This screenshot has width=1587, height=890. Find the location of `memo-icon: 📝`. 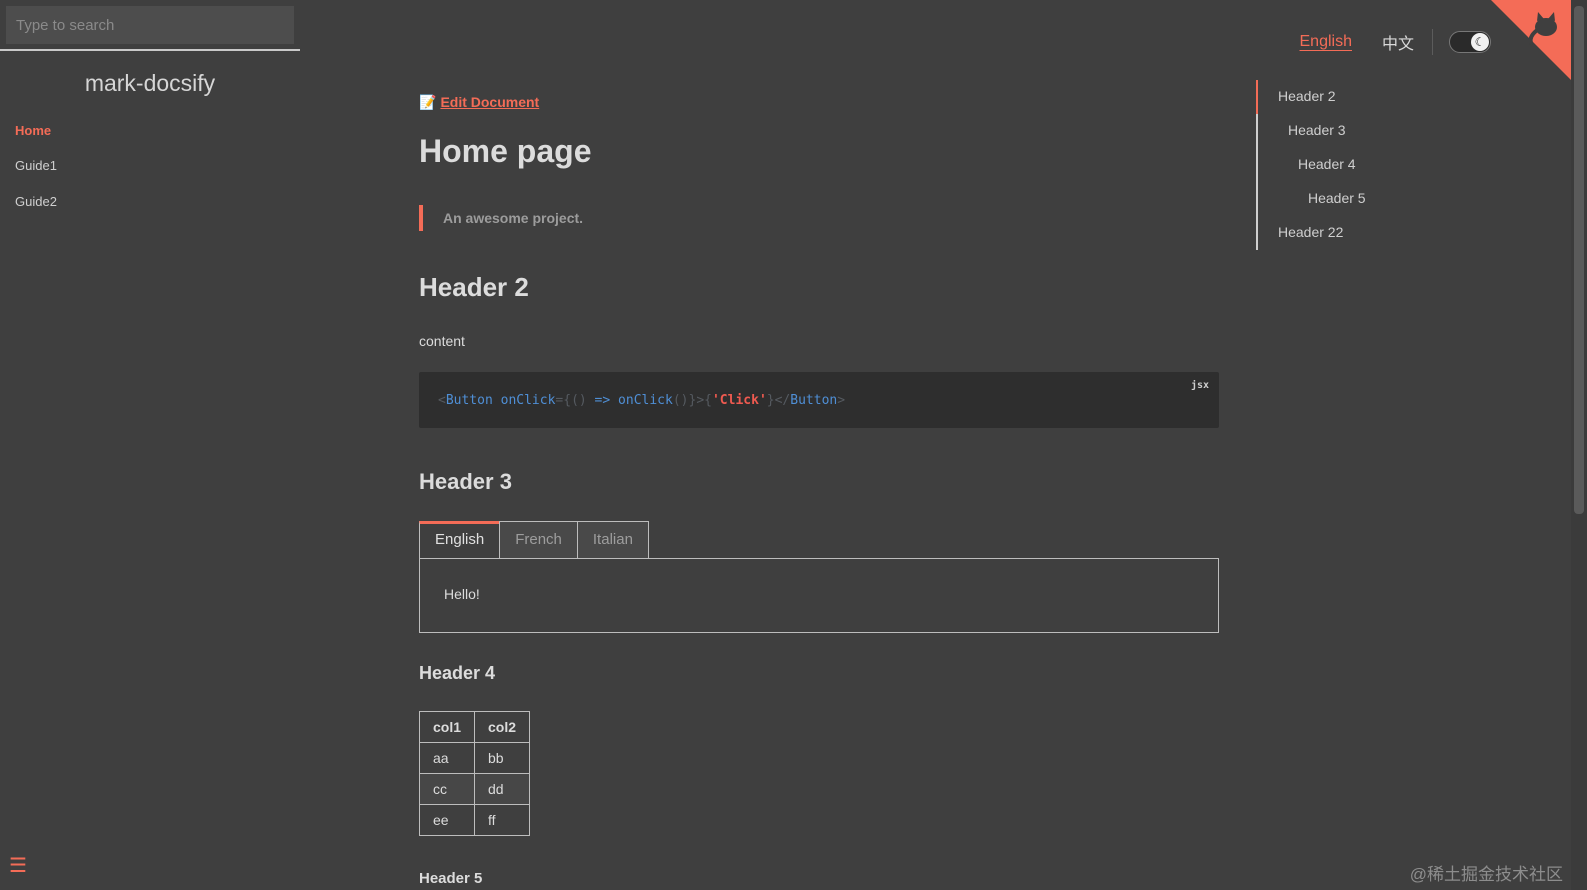

memo-icon: 📝 is located at coordinates (428, 102).